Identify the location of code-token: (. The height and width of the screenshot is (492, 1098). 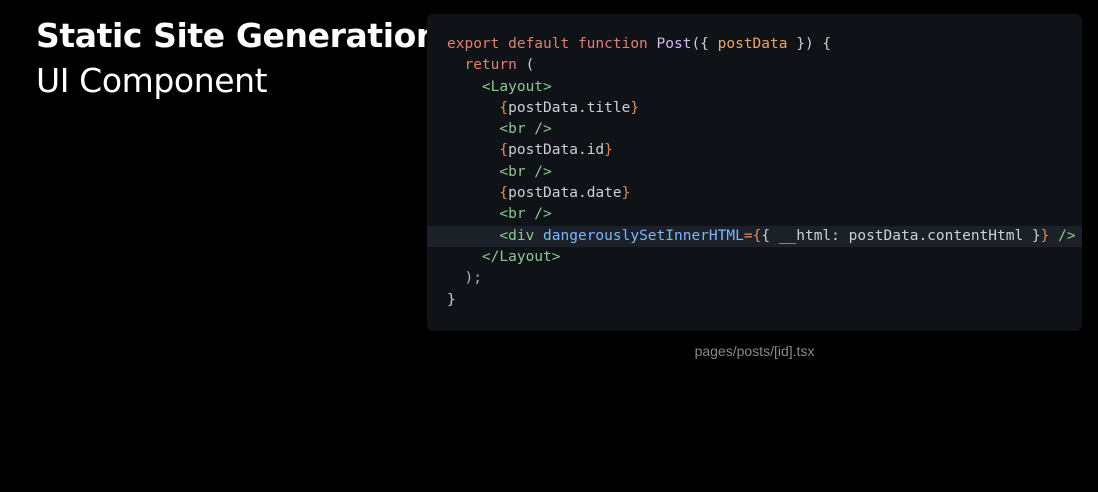
(525, 65).